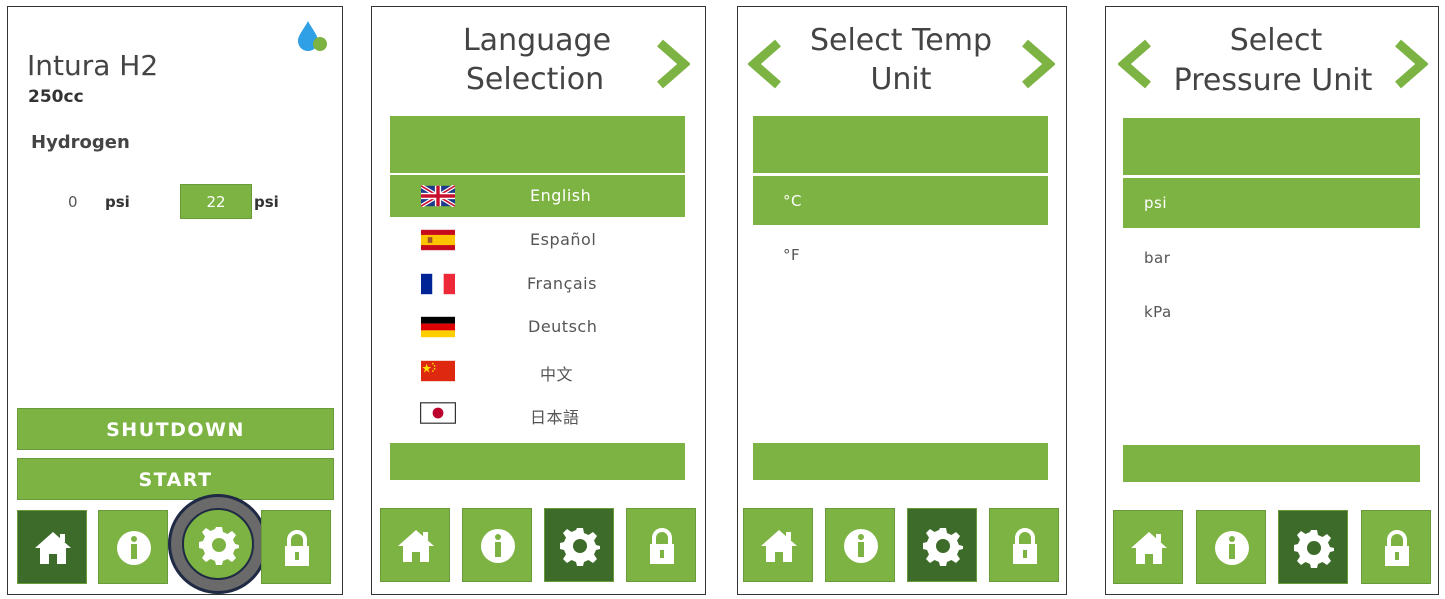  Describe the element at coordinates (537, 40) in the screenshot. I see `language-title-line1: Language` at that location.